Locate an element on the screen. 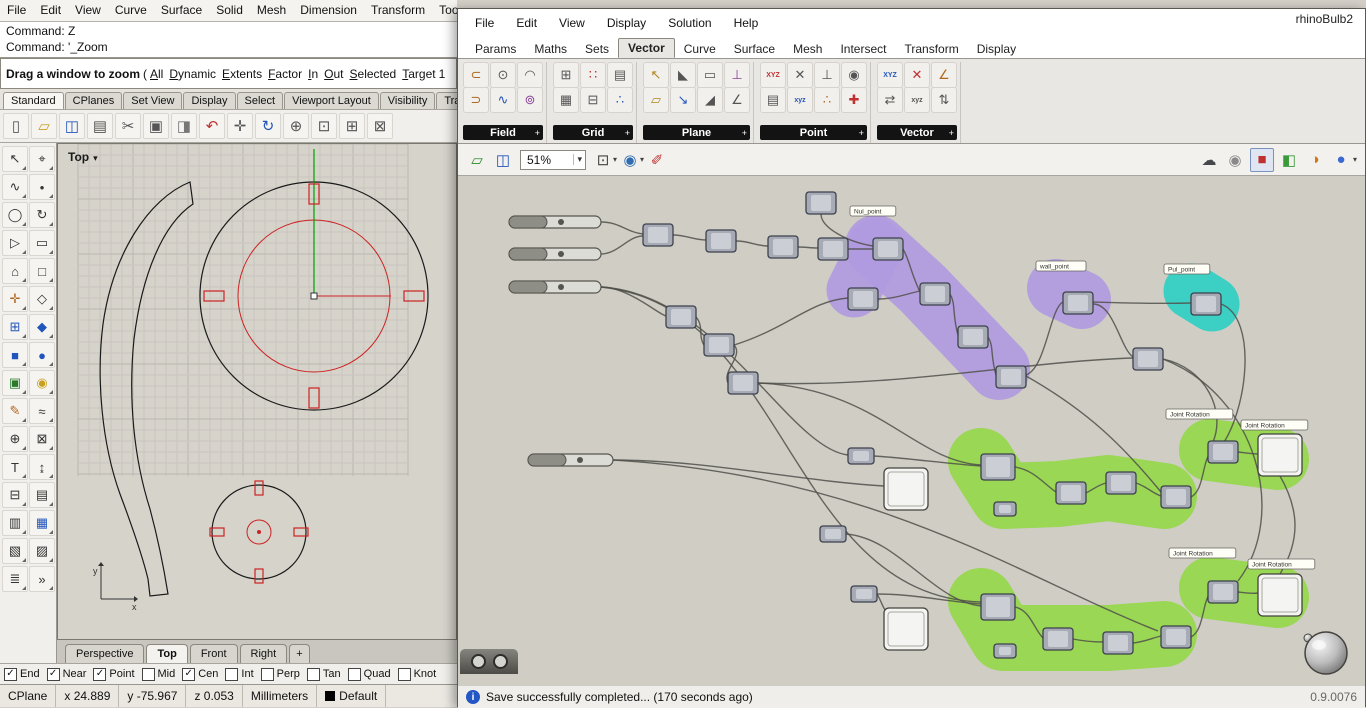 The width and height of the screenshot is (1366, 708). copy-icon: ▣ is located at coordinates (156, 126).